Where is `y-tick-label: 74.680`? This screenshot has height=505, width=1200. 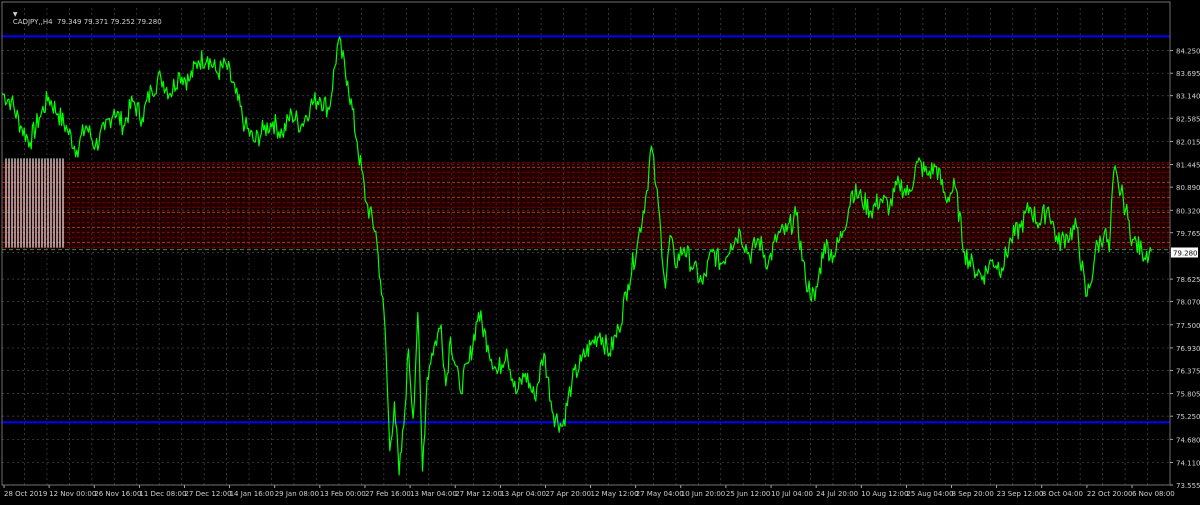 y-tick-label: 74.680 is located at coordinates (1188, 440).